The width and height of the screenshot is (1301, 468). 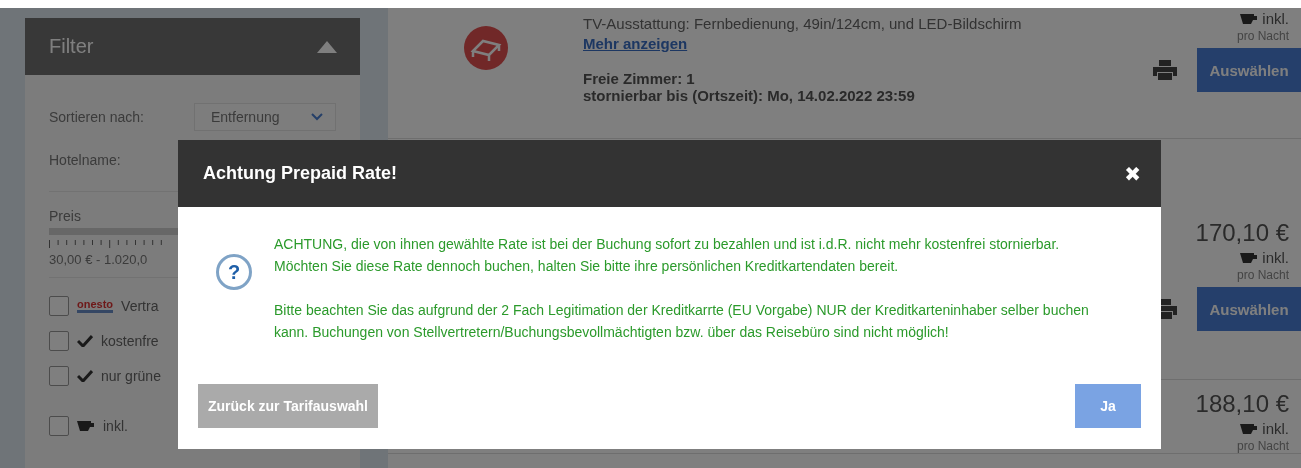 What do you see at coordinates (288, 406) in the screenshot?
I see `back-button: Zurück zur Tarifauswahl` at bounding box center [288, 406].